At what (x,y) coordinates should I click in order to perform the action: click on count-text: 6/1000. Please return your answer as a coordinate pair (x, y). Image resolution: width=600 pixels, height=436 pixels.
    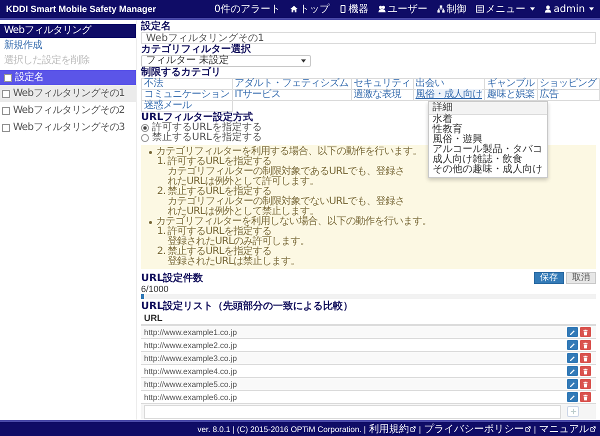
    Looking at the image, I should click on (155, 289).